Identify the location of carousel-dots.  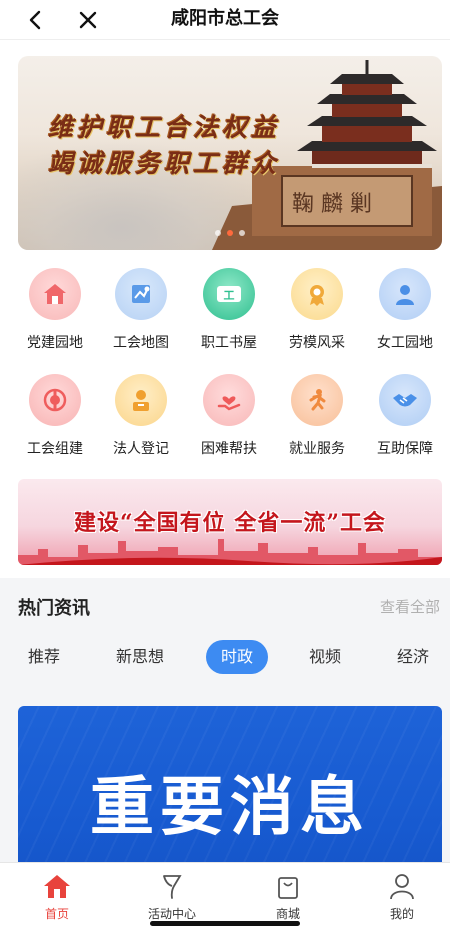
(230, 230).